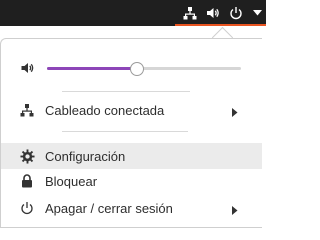 Image resolution: width=320 pixels, height=240 pixels. Describe the element at coordinates (137, 69) in the screenshot. I see `volume-slider-handle` at that location.